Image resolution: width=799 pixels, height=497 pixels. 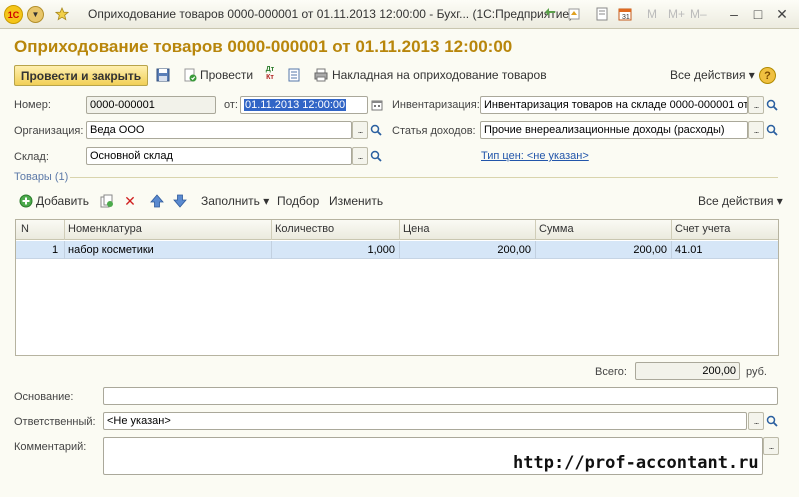 What do you see at coordinates (226, 75) in the screenshot?
I see `post-button: Провести` at bounding box center [226, 75].